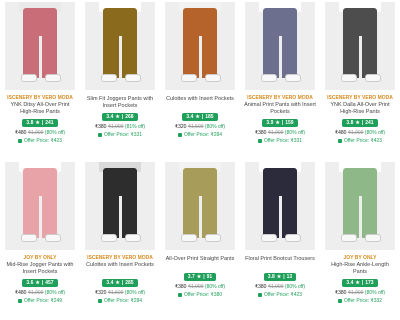 Image resolution: width=400 pixels, height=320 pixels. I want to click on offer-price: Offer Price: ₹249, so click(43, 301).